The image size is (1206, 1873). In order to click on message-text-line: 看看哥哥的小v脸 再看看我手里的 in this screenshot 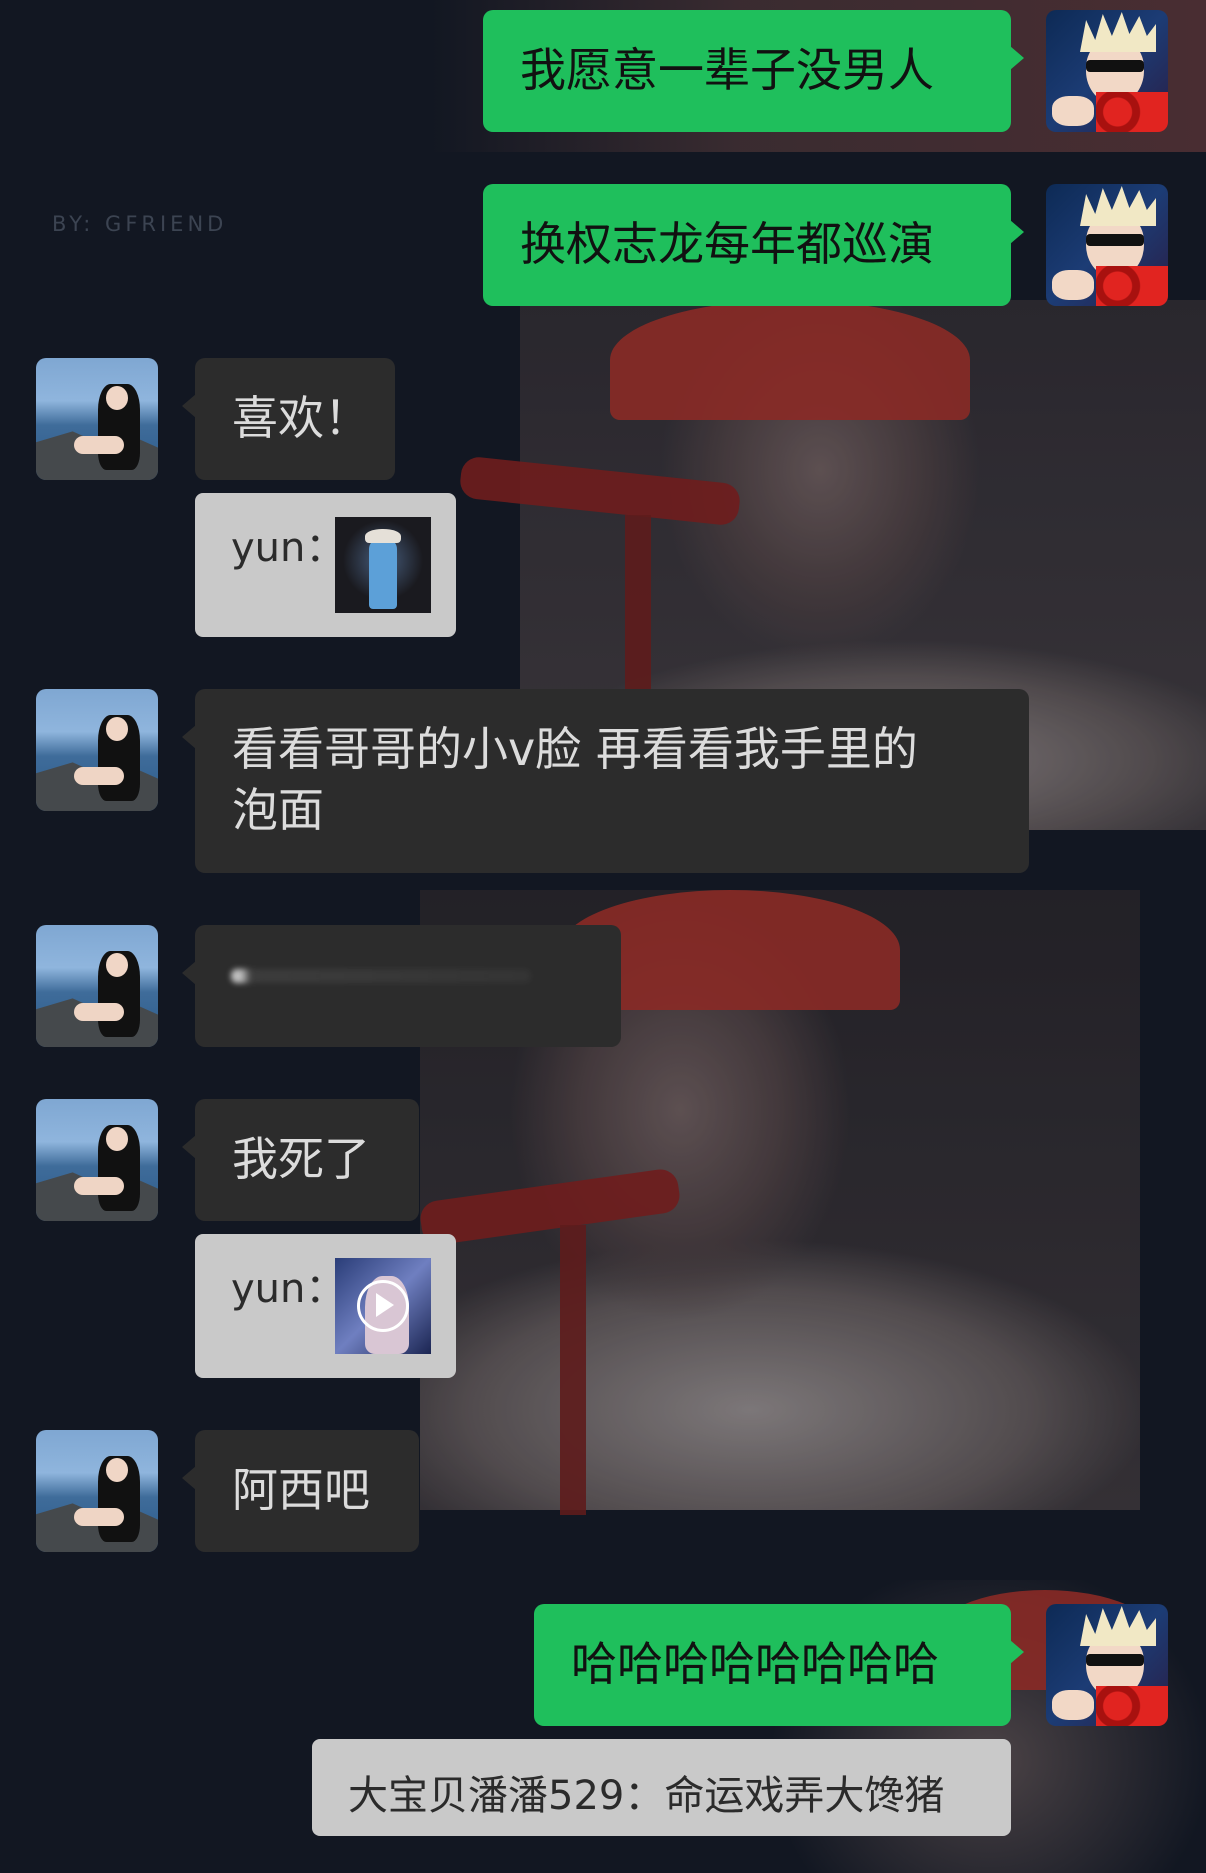, I will do `click(575, 749)`.